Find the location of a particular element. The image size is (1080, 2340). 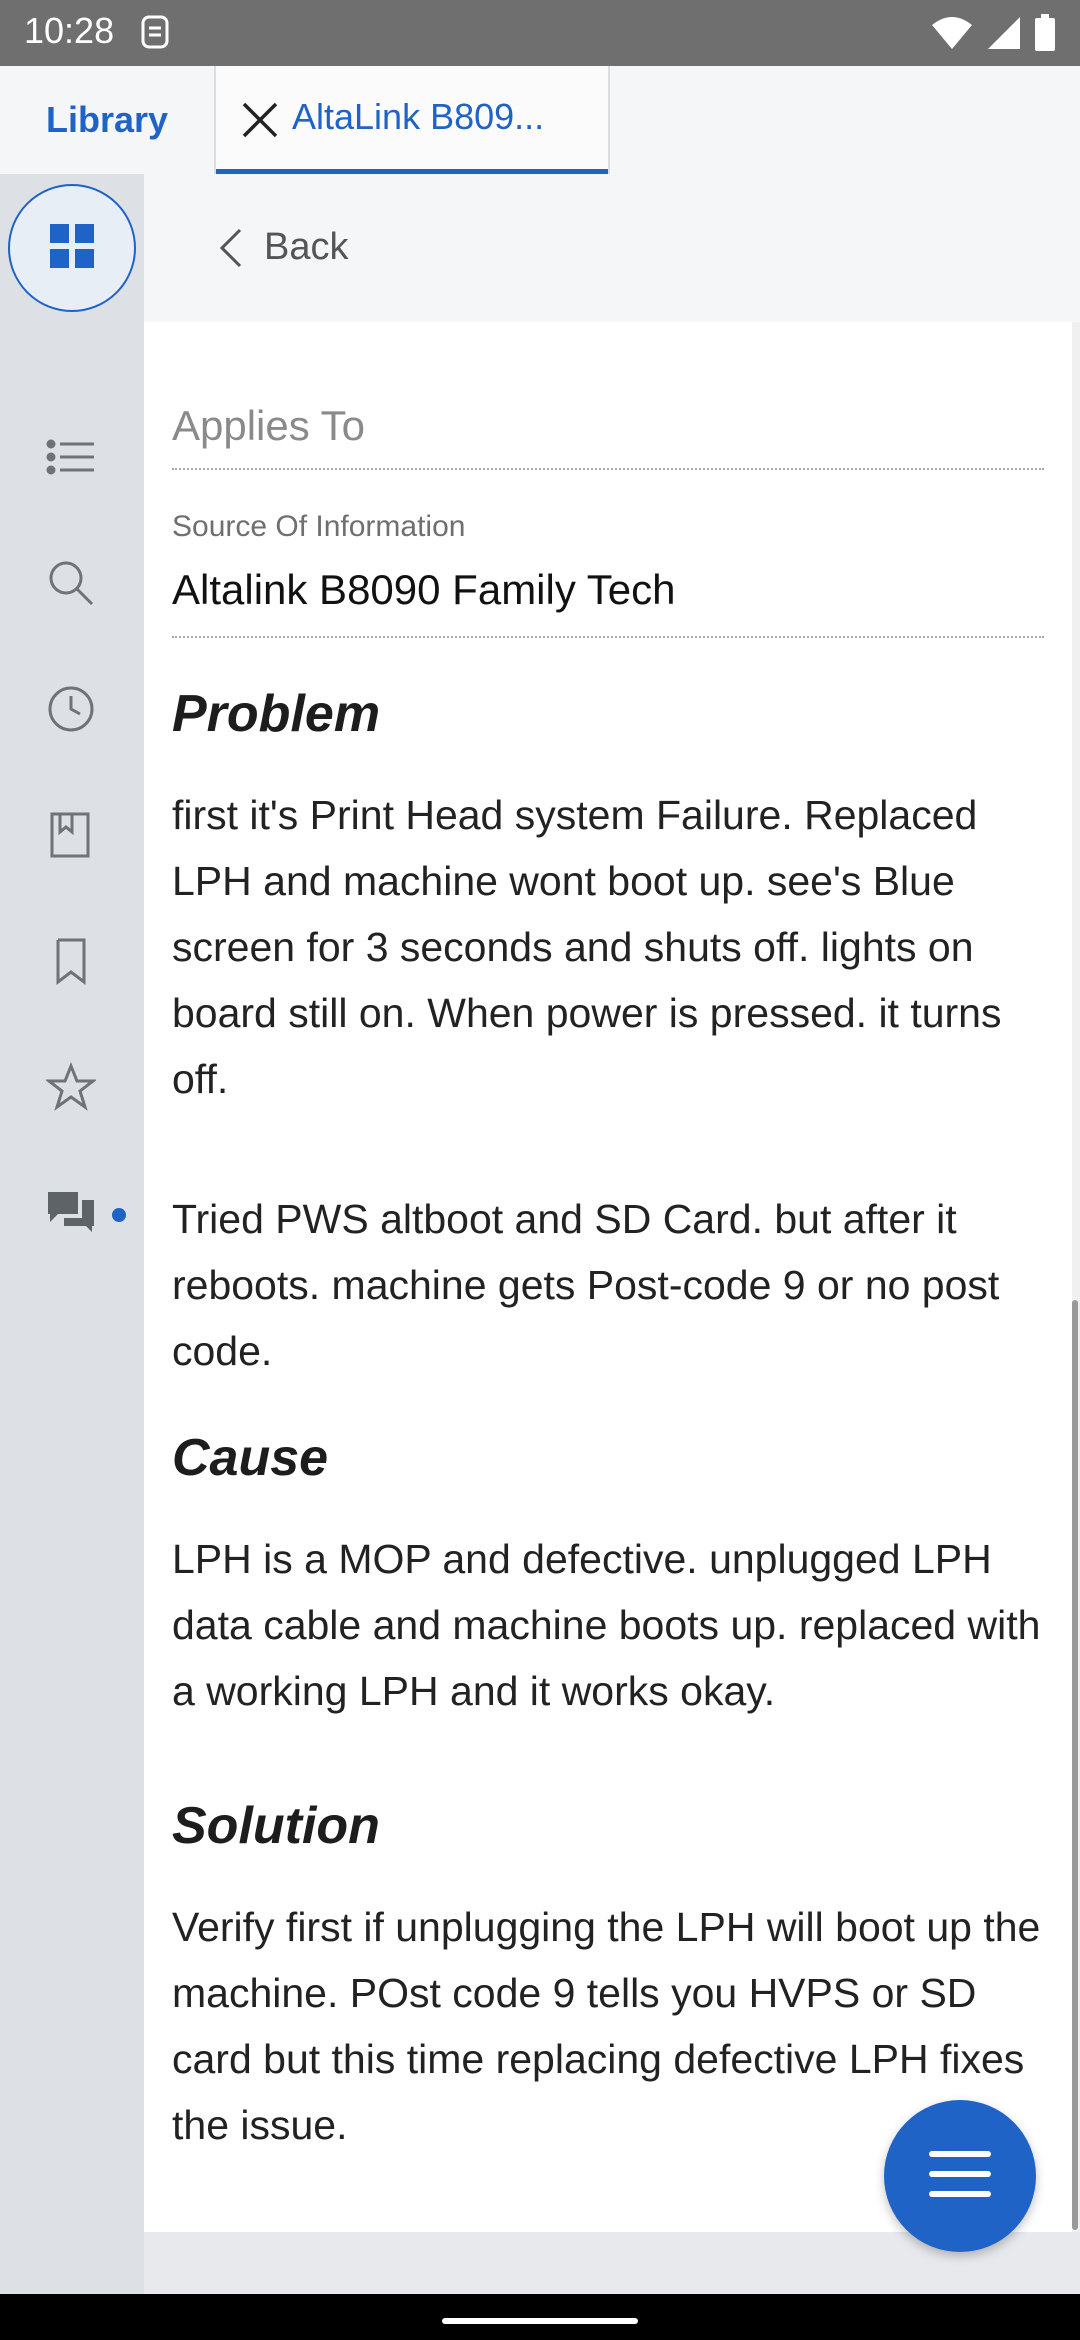

grid-home-button is located at coordinates (72, 248).